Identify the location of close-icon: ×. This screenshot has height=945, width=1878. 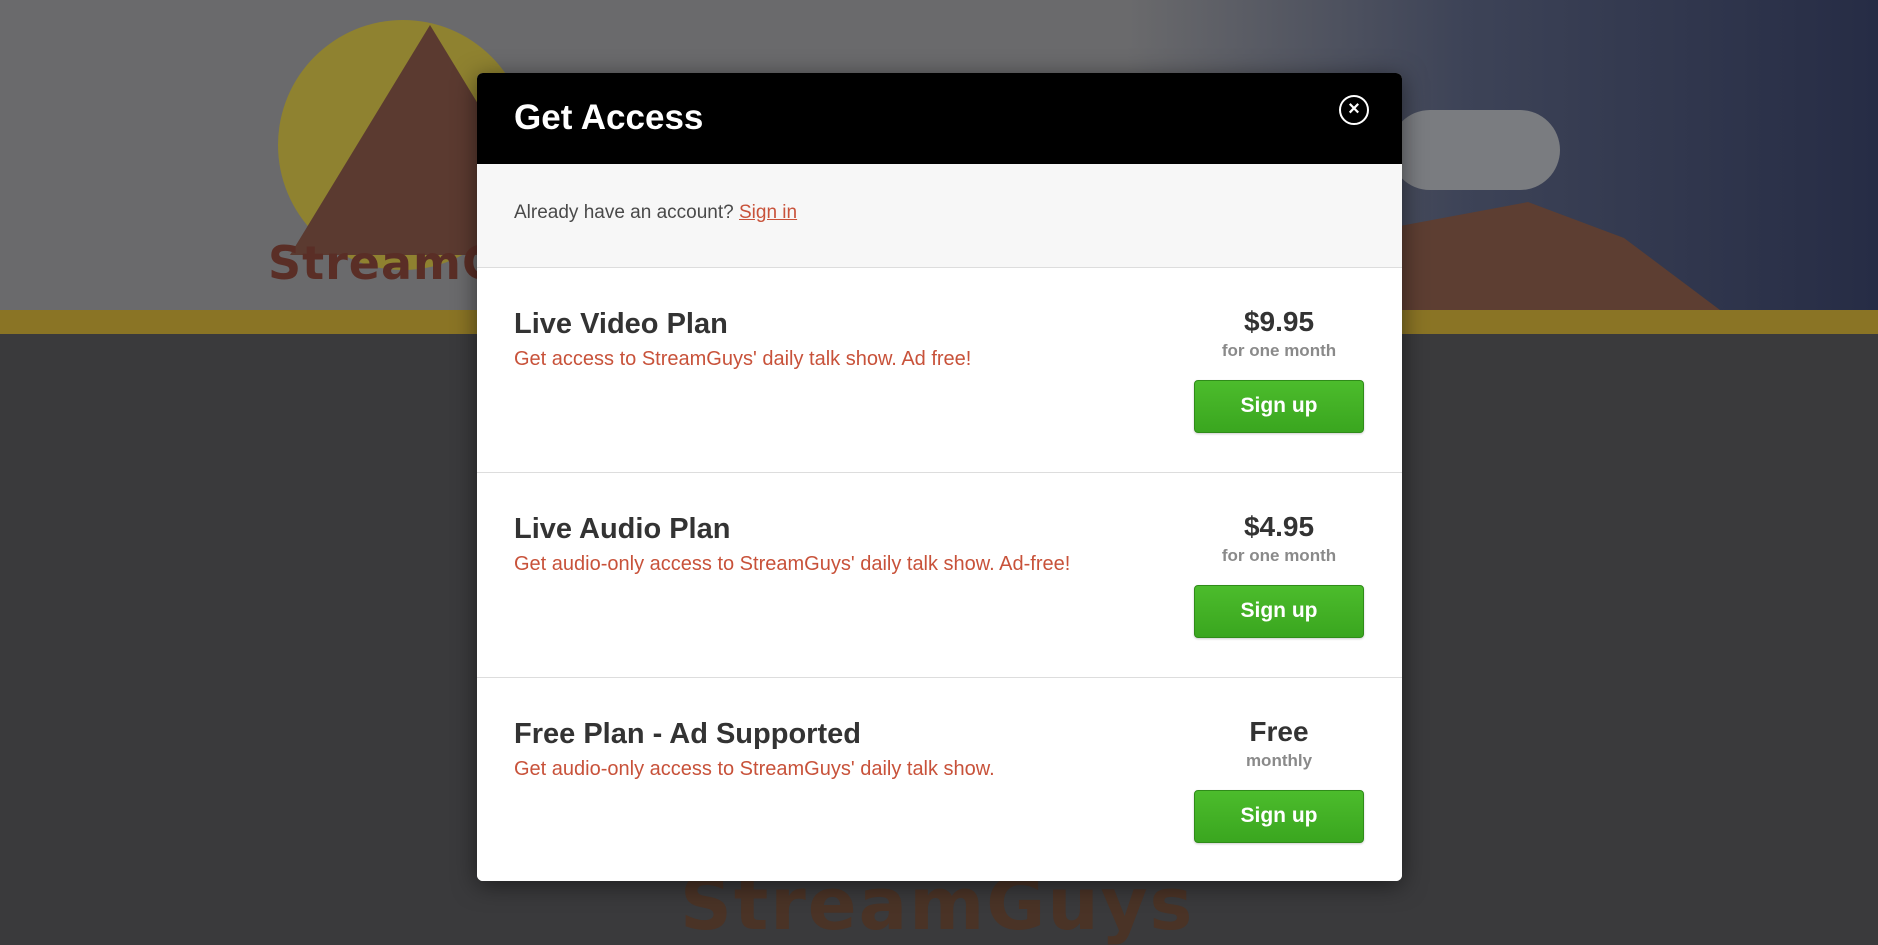
(1354, 110).